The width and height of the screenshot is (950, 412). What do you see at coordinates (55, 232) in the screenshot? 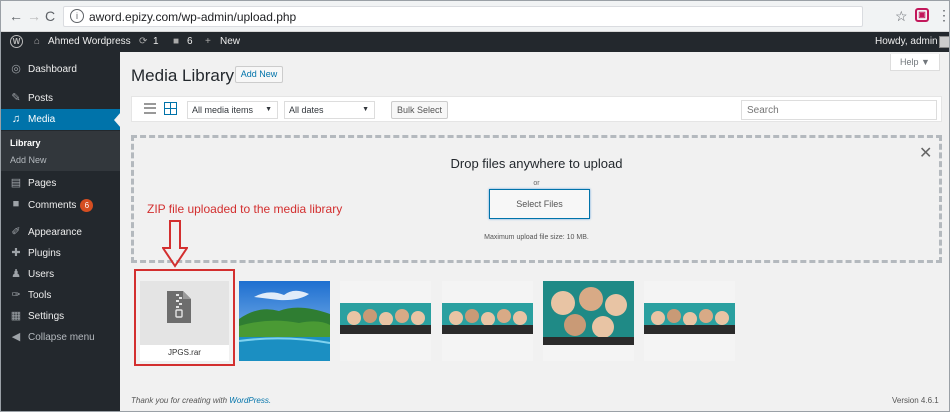
I see `sidebar-item-label: Appearance` at bounding box center [55, 232].